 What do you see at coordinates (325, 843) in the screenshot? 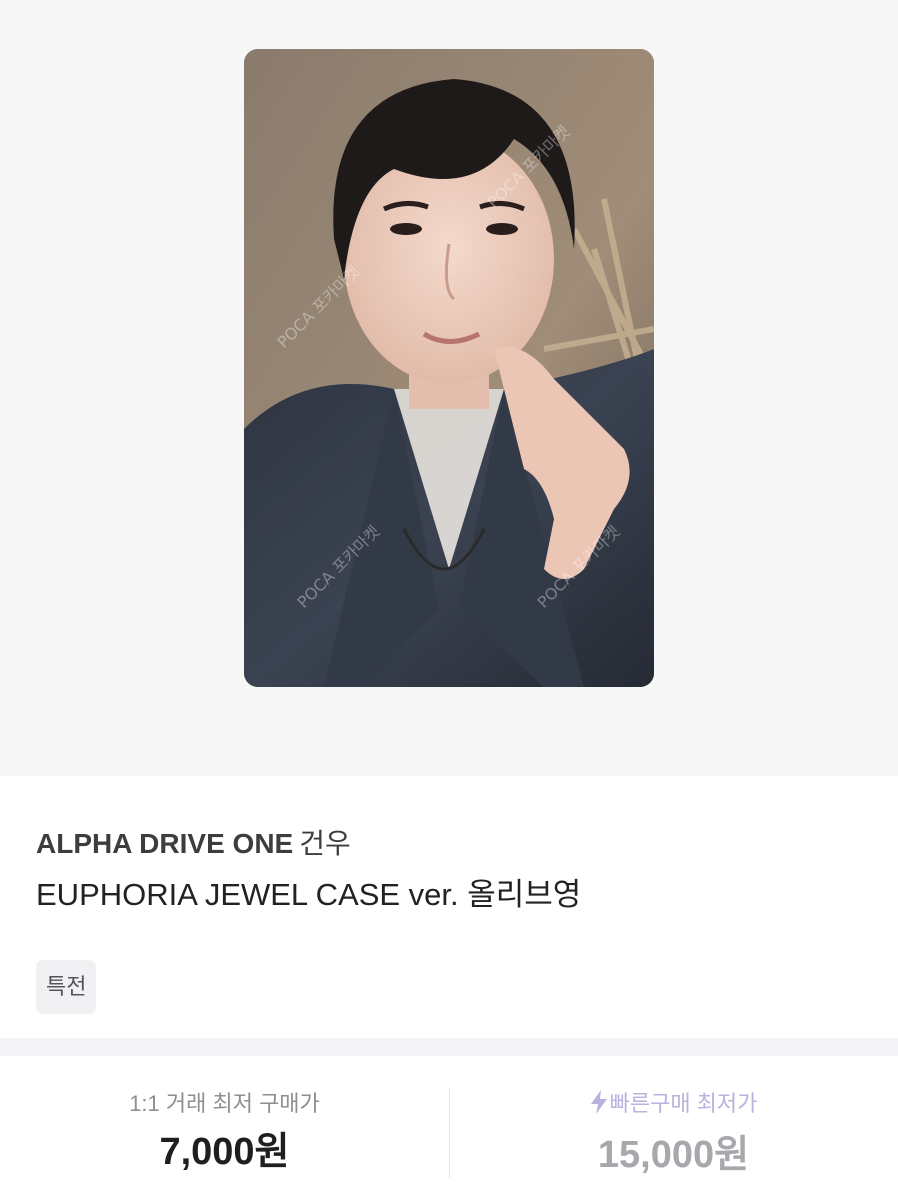
I see `member-name: 건우` at bounding box center [325, 843].